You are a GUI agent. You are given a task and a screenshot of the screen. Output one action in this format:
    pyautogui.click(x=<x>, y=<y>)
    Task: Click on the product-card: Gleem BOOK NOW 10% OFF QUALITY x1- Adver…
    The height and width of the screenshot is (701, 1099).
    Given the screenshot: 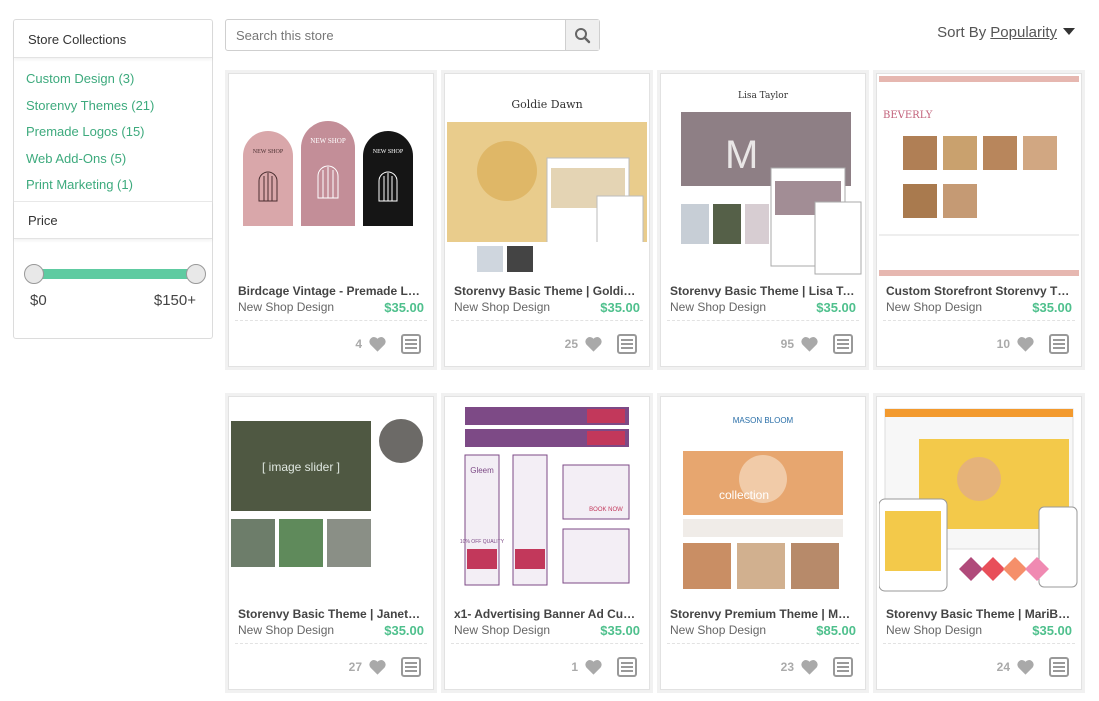 What is the action you would take?
    pyautogui.click(x=547, y=543)
    